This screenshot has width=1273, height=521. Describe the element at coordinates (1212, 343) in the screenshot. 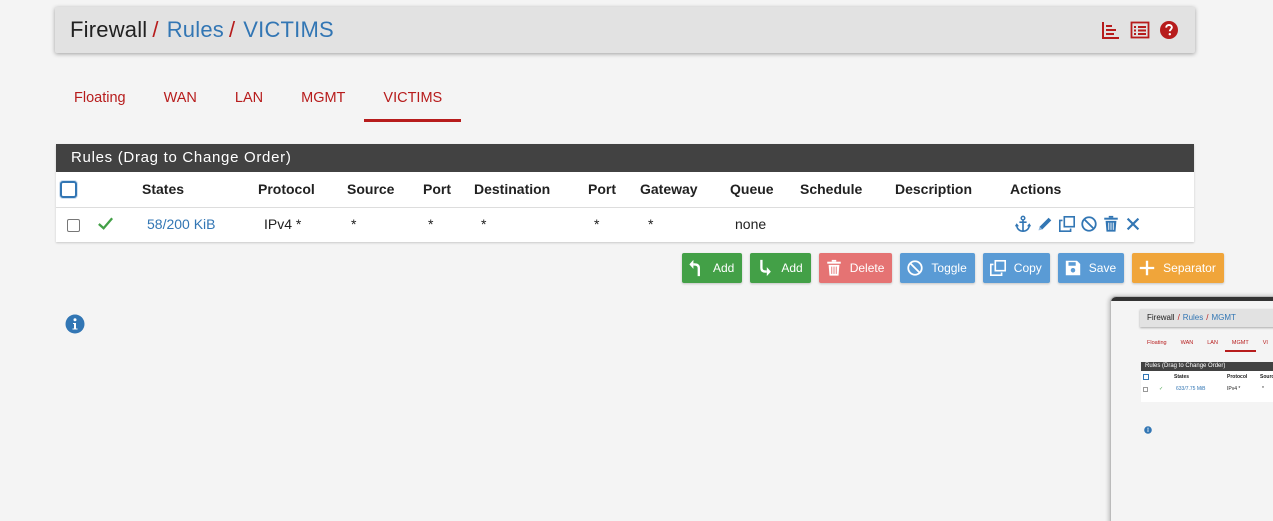

I see `thumbnail-tab: LAN` at that location.